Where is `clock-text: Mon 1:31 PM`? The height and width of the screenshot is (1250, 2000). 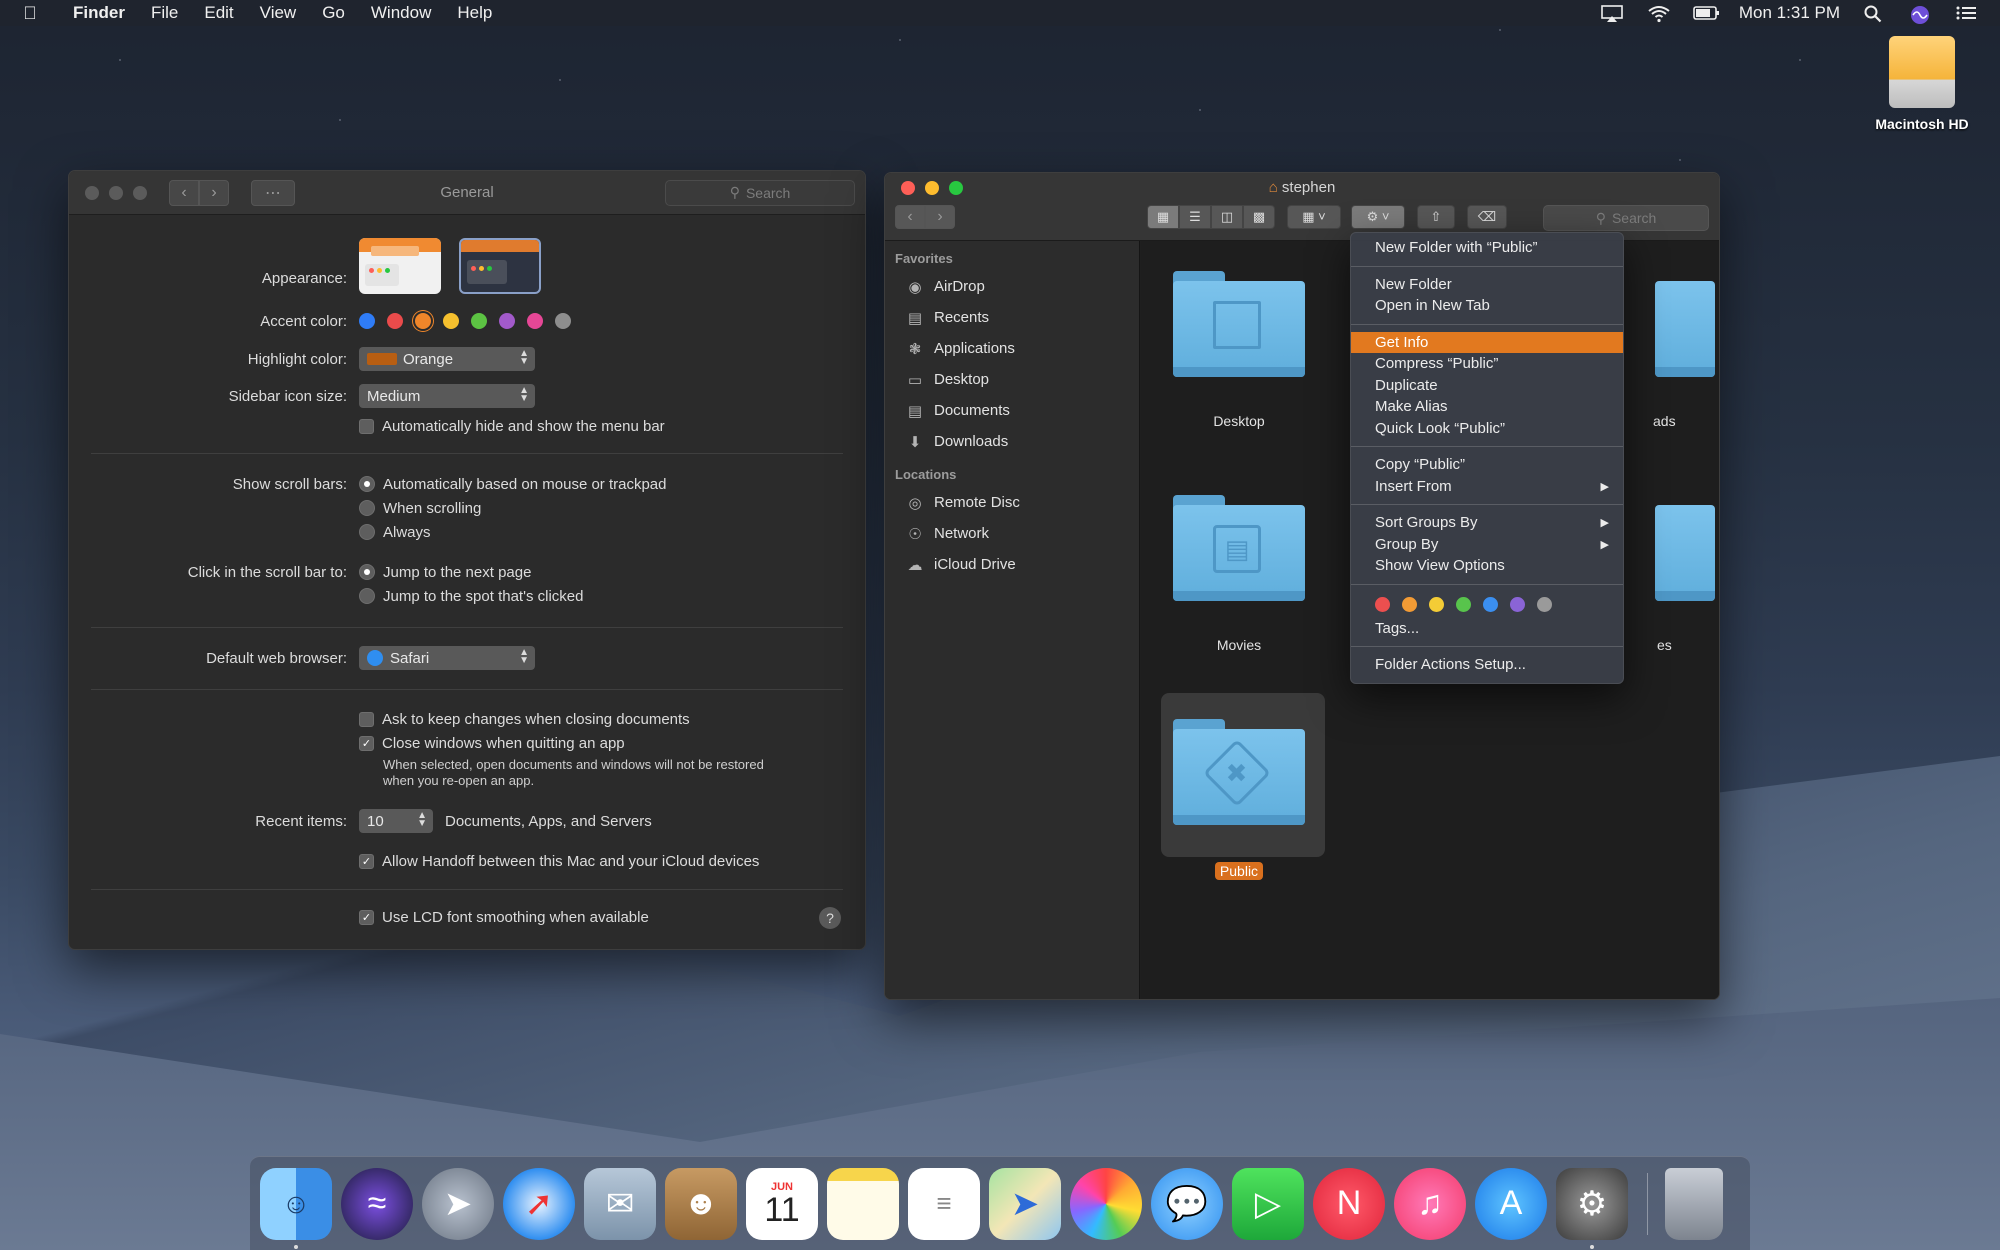 clock-text: Mon 1:31 PM is located at coordinates (1789, 13).